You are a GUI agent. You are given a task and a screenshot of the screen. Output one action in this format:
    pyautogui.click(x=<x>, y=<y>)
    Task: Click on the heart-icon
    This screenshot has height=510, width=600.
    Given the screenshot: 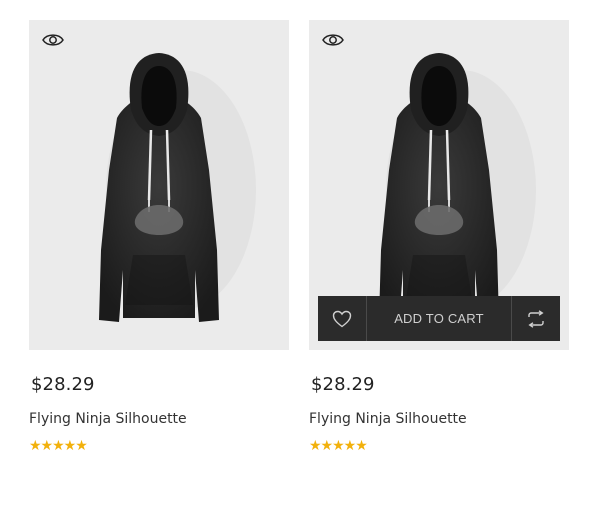 What is the action you would take?
    pyautogui.click(x=342, y=318)
    